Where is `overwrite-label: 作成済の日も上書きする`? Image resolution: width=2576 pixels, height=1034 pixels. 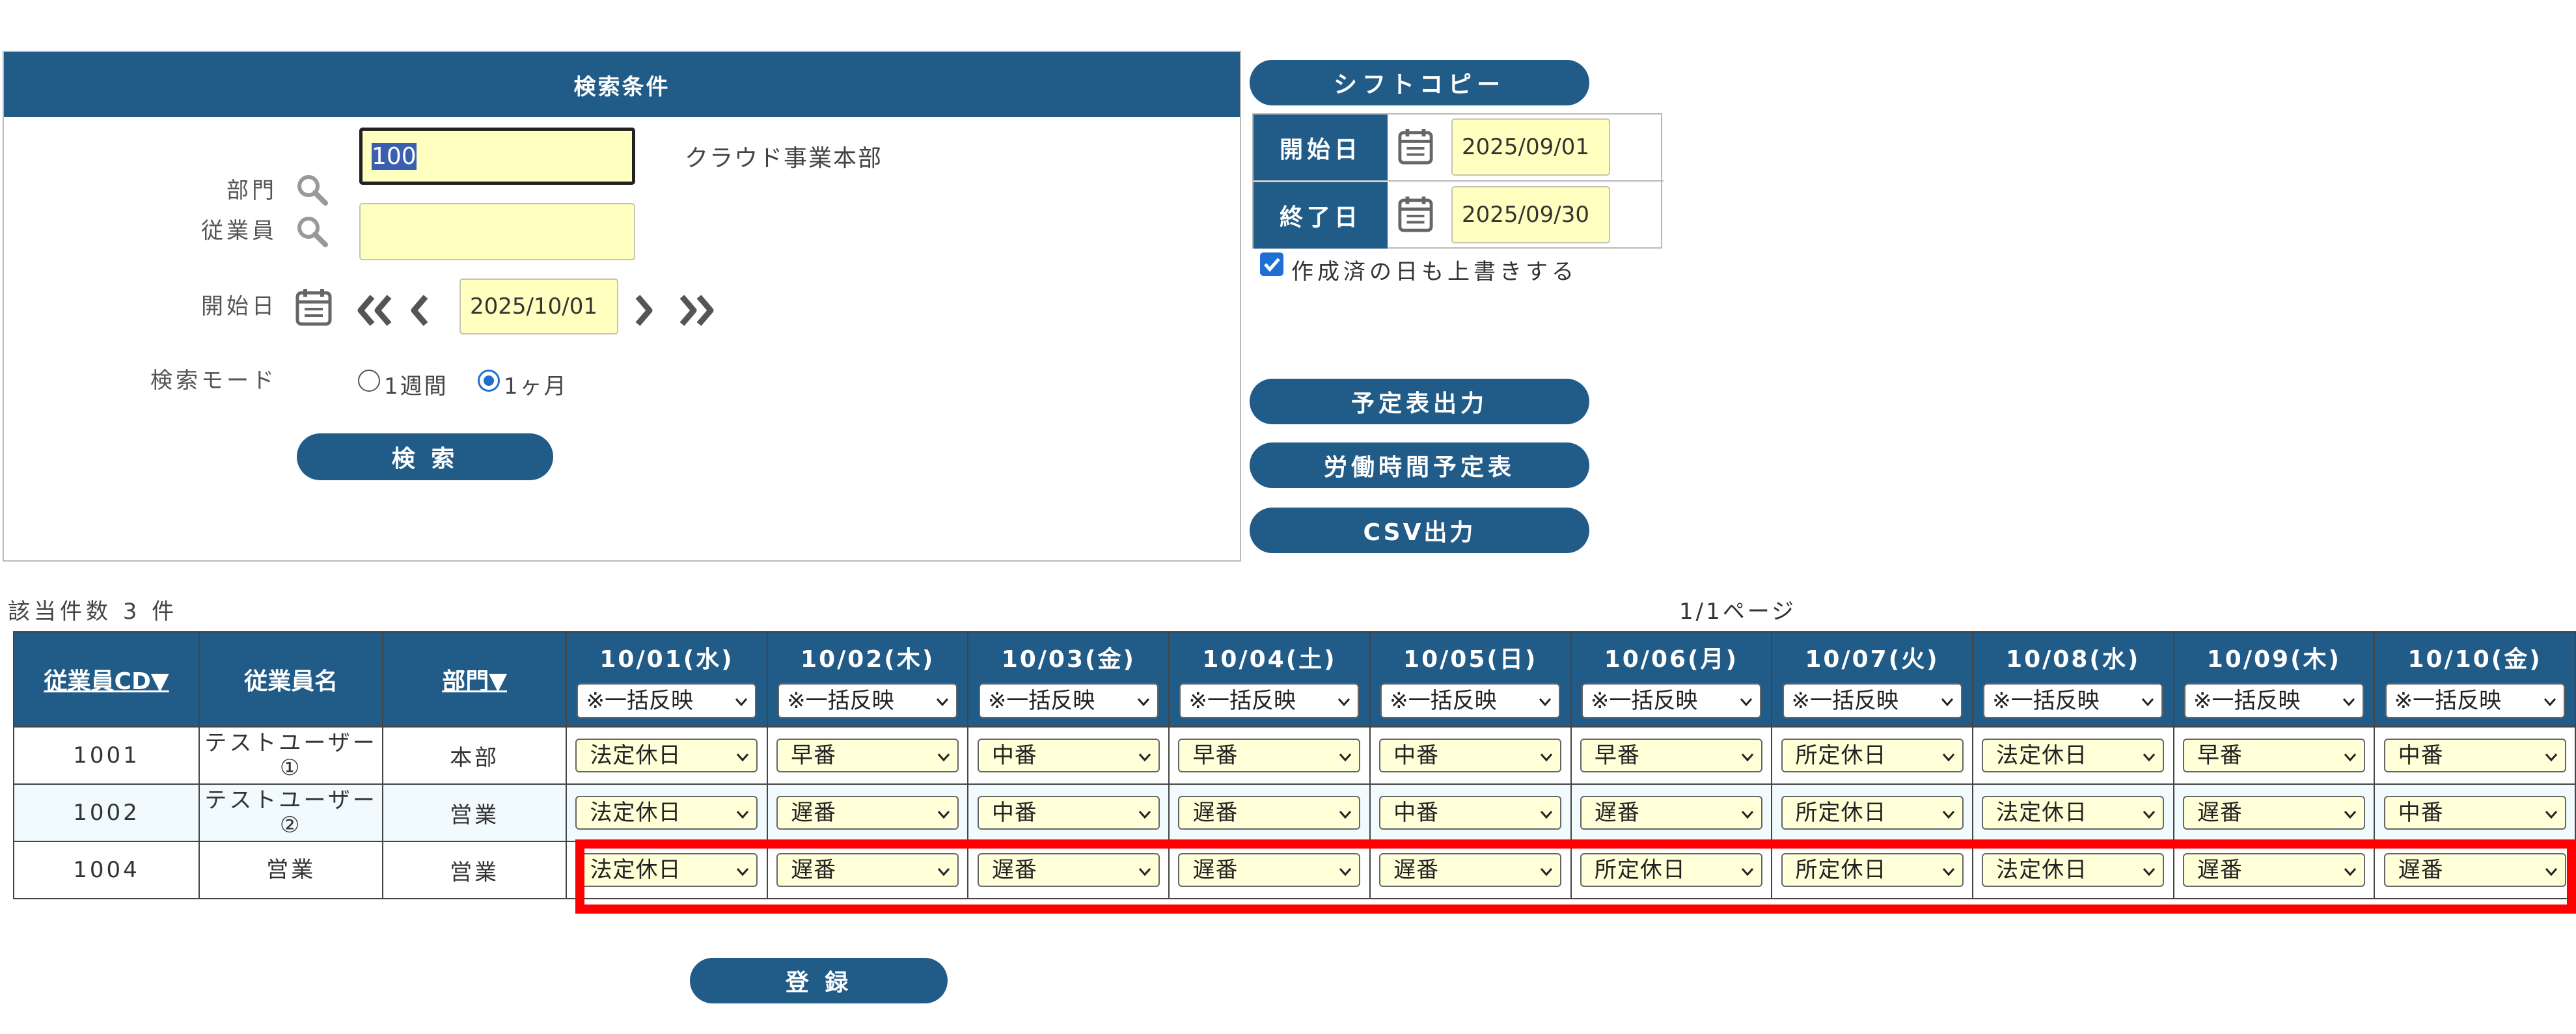 overwrite-label: 作成済の日も上書きする is located at coordinates (1435, 272).